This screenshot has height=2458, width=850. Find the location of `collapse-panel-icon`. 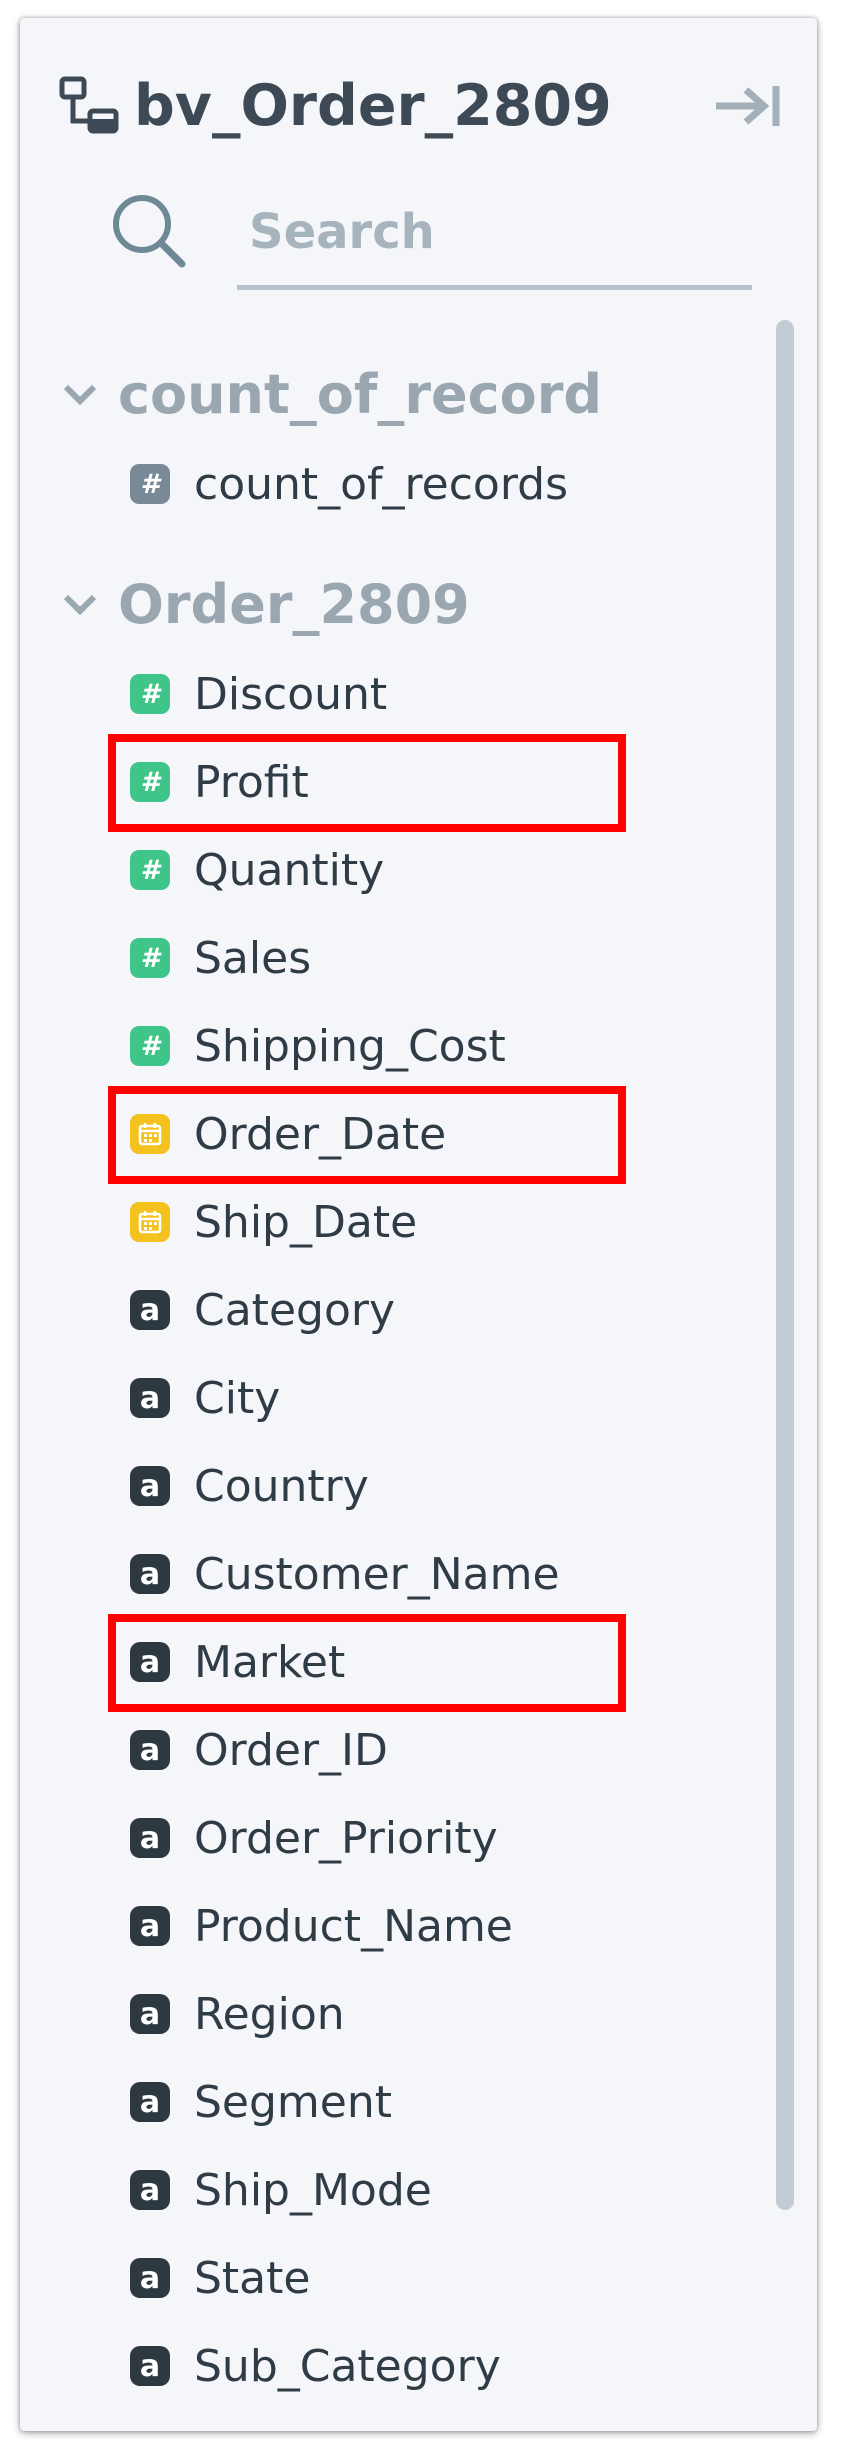

collapse-panel-icon is located at coordinates (748, 106).